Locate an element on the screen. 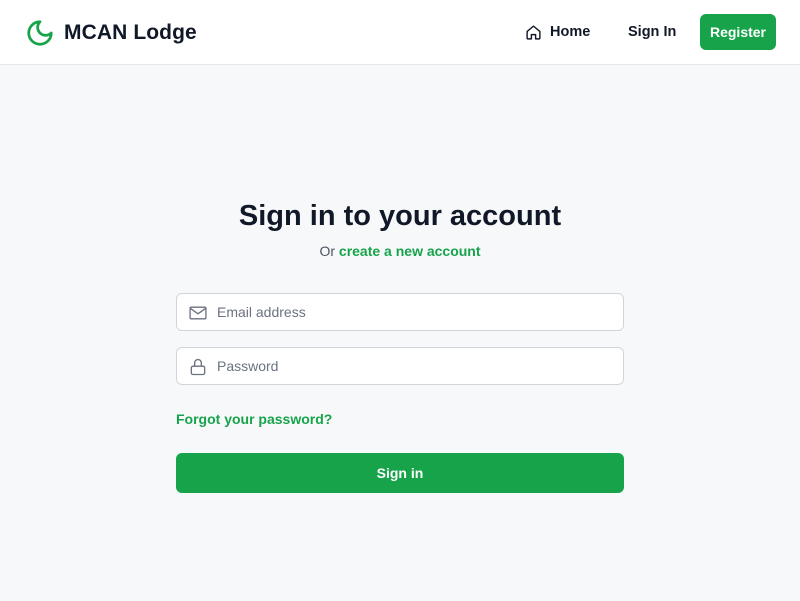  create-account-link: create a new account is located at coordinates (410, 251).